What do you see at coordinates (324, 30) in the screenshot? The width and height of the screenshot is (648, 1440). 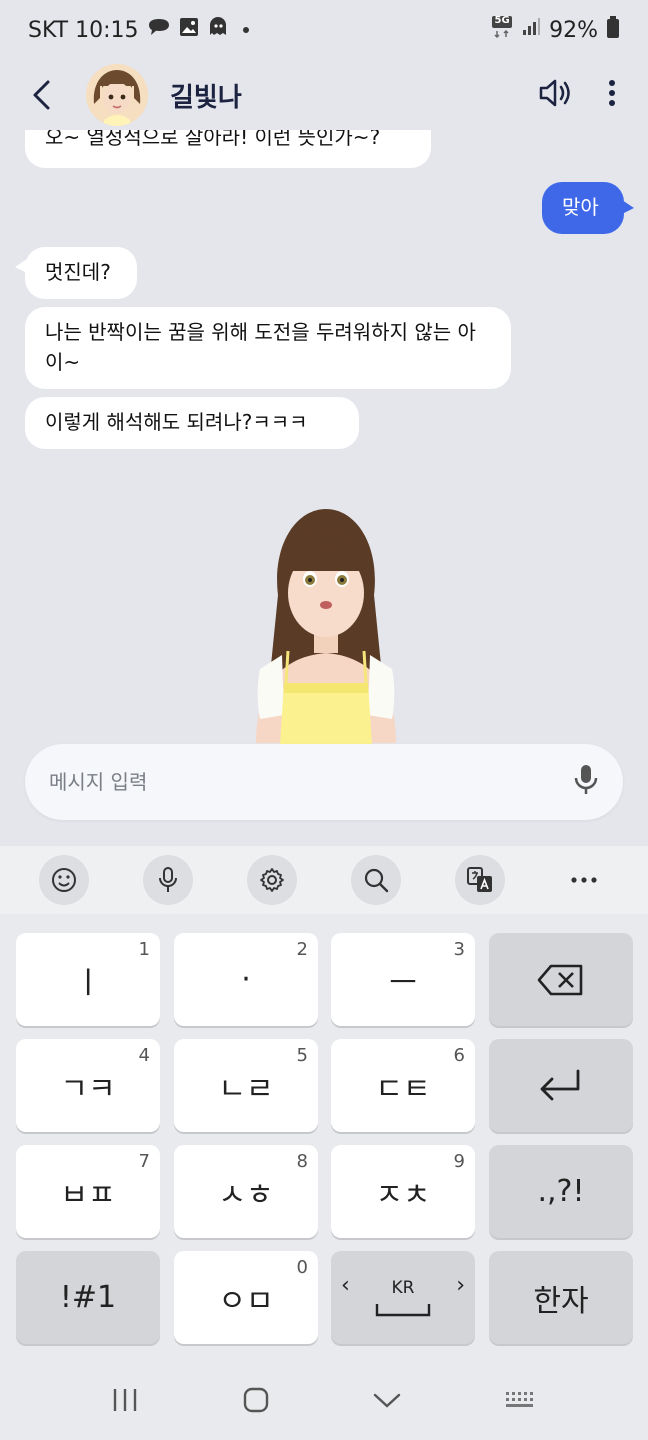 I see `status-bar: SKT 10:15 5G 92%` at bounding box center [324, 30].